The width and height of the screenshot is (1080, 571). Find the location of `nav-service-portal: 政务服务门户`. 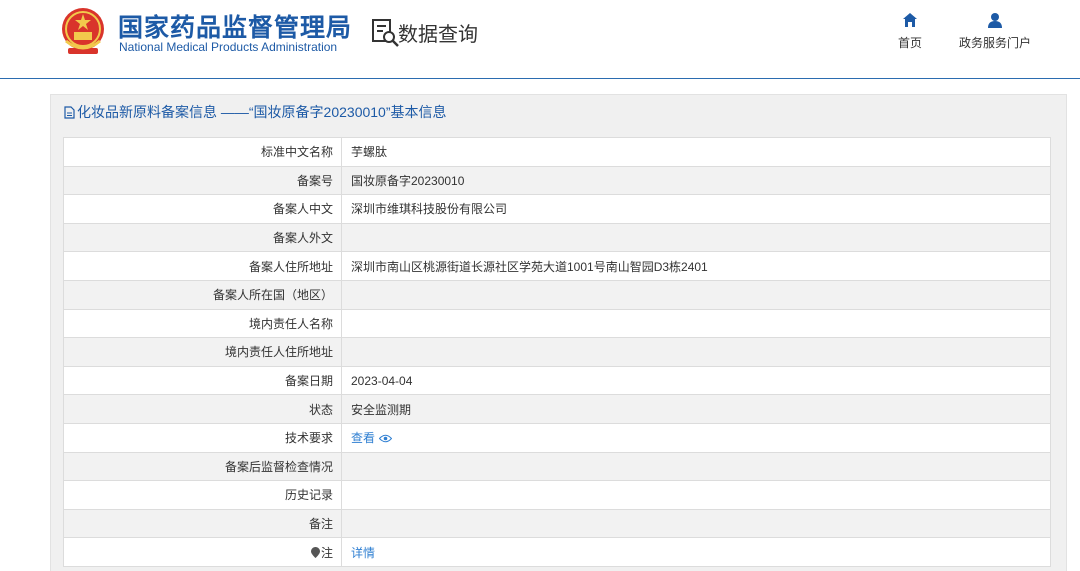

nav-service-portal: 政务服务门户 is located at coordinates (995, 31).